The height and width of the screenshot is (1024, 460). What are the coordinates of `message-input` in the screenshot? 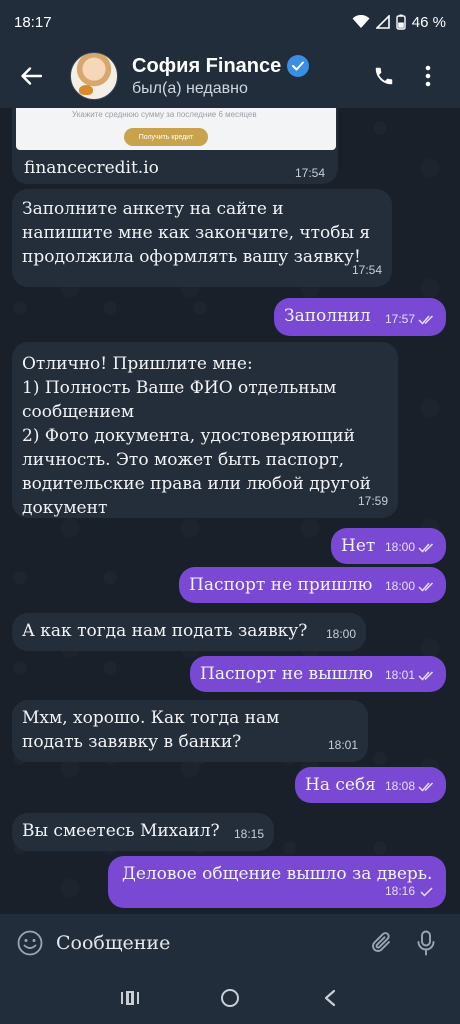 It's located at (204, 943).